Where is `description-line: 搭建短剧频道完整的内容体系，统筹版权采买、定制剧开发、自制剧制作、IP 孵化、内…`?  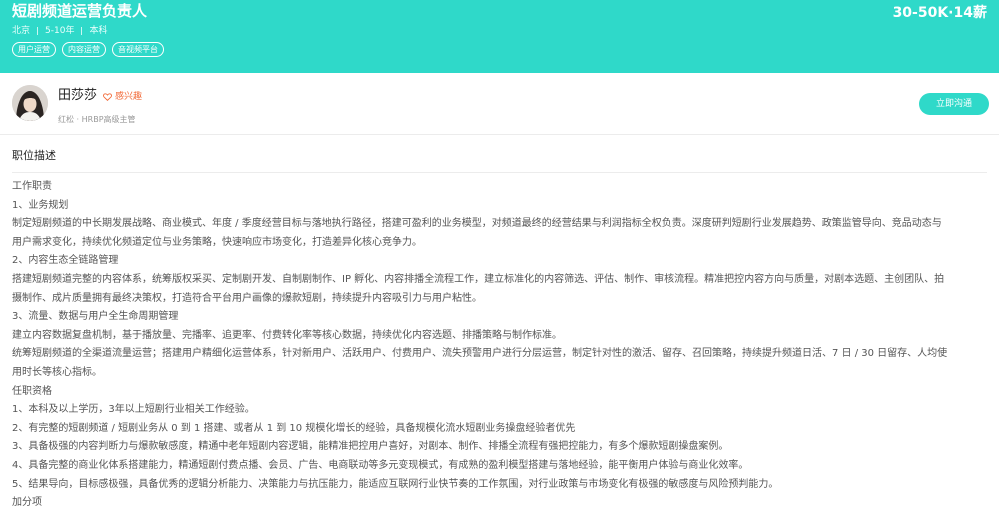
description-line: 搭建短剧频道完整的内容体系，统筹版权采买、定制剧开发、自制剧制作、IP 孵化、内… is located at coordinates (478, 279).